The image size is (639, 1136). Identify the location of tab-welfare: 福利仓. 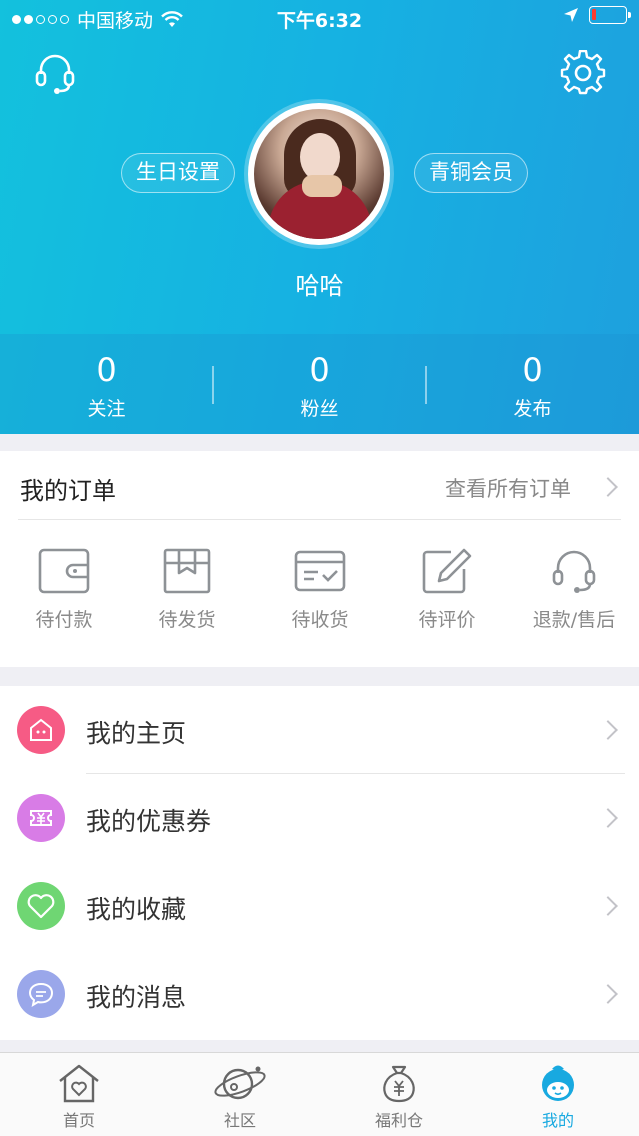
(399, 1097).